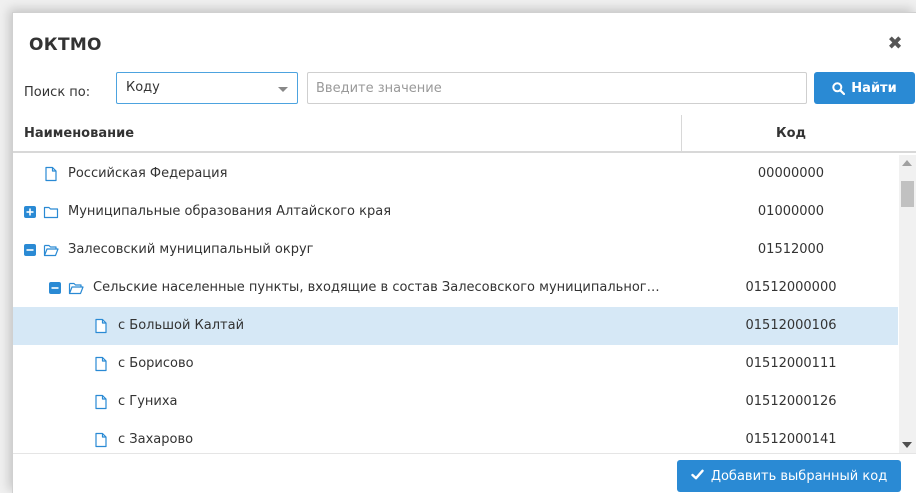 The height and width of the screenshot is (493, 916). I want to click on table-row: с Борисово 01512000111, so click(455, 364).